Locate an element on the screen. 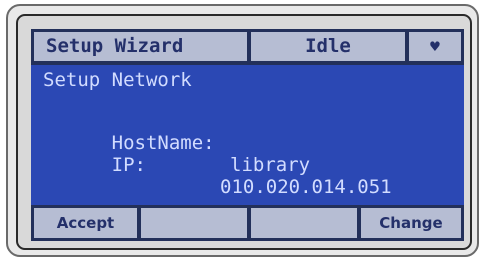  ip-value: 010.020.014.051 is located at coordinates (306, 187).